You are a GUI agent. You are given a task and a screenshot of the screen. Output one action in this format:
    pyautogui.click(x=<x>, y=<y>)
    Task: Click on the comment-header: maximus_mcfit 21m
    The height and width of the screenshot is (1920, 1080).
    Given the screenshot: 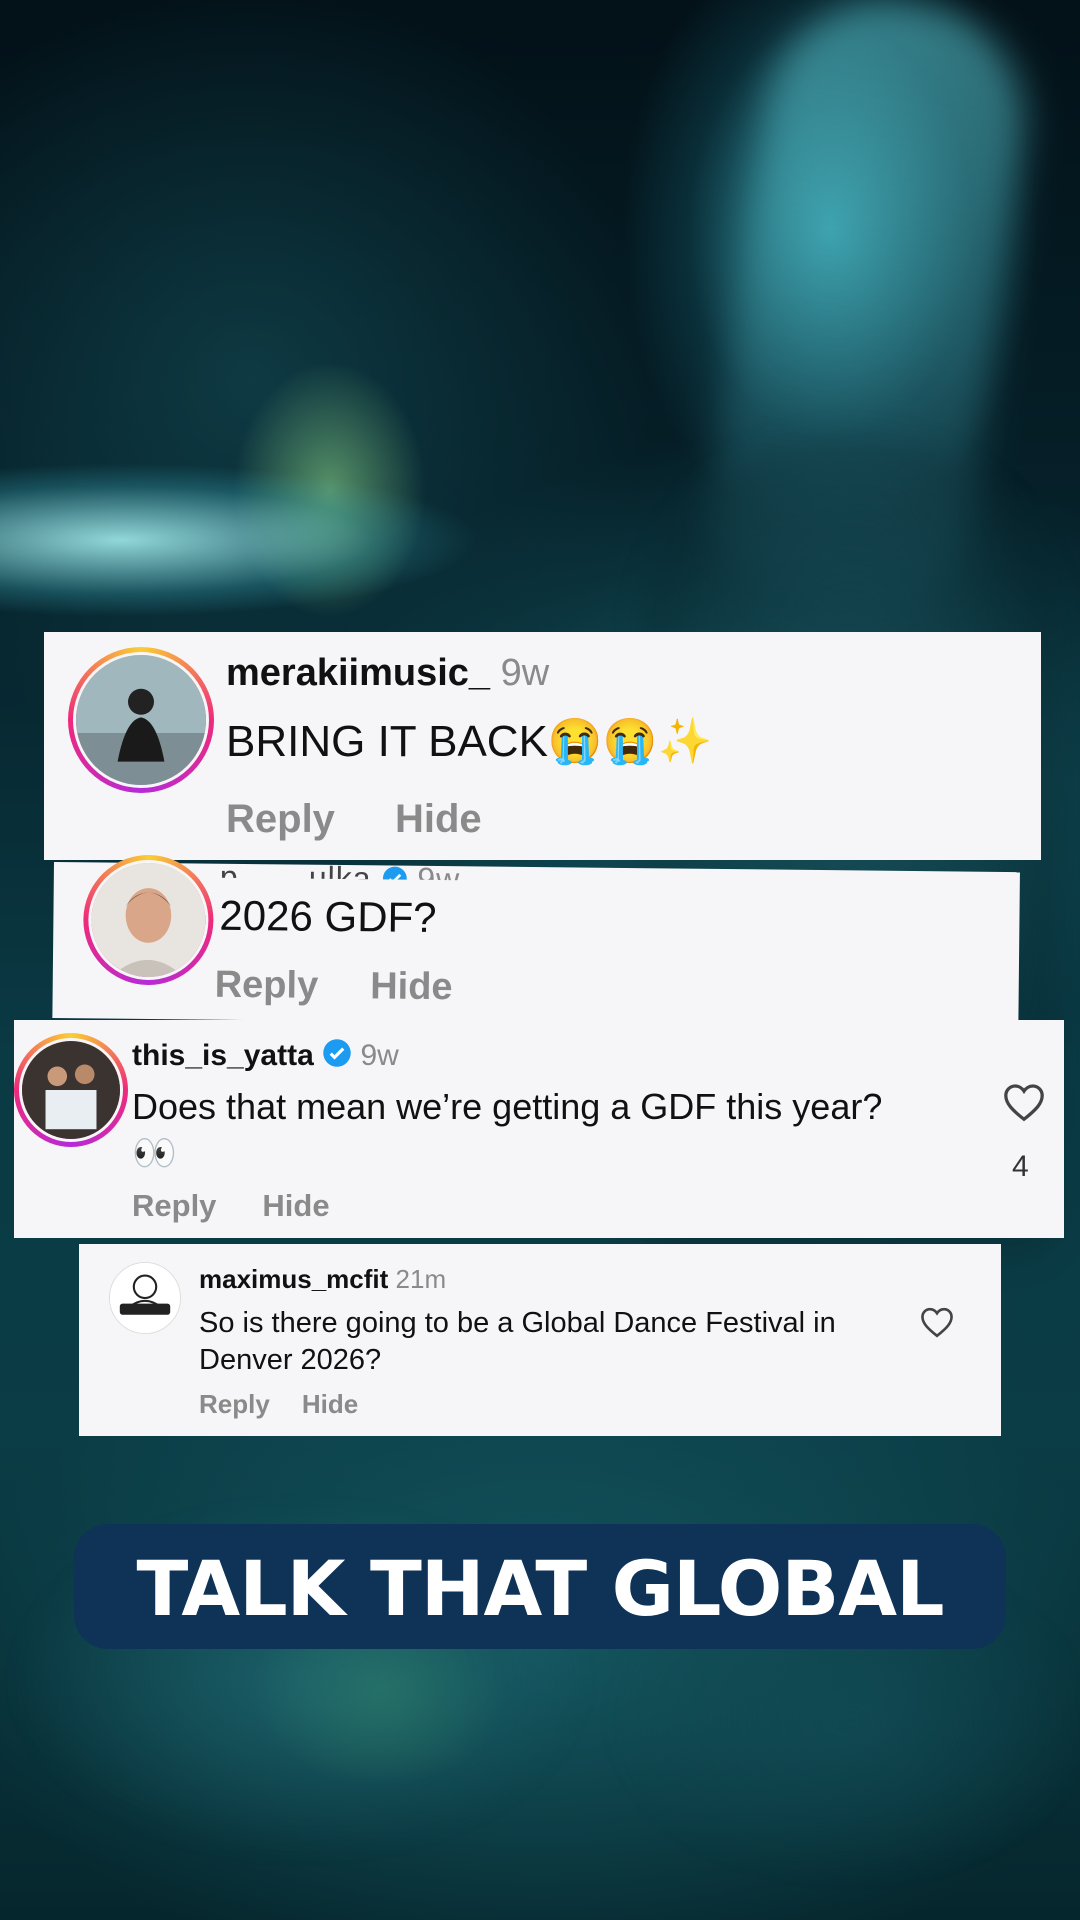 What is the action you would take?
    pyautogui.click(x=322, y=1279)
    